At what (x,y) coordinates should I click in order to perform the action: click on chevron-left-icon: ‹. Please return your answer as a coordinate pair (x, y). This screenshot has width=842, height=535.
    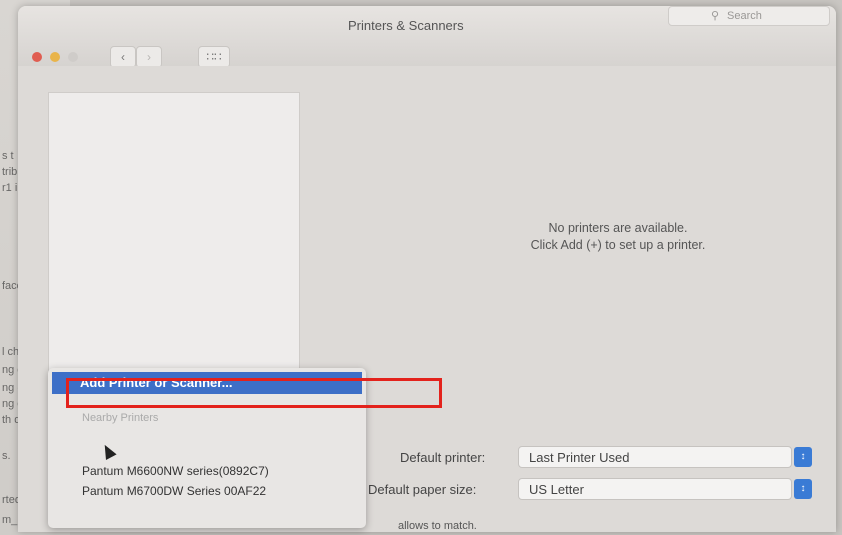
    Looking at the image, I should click on (123, 57).